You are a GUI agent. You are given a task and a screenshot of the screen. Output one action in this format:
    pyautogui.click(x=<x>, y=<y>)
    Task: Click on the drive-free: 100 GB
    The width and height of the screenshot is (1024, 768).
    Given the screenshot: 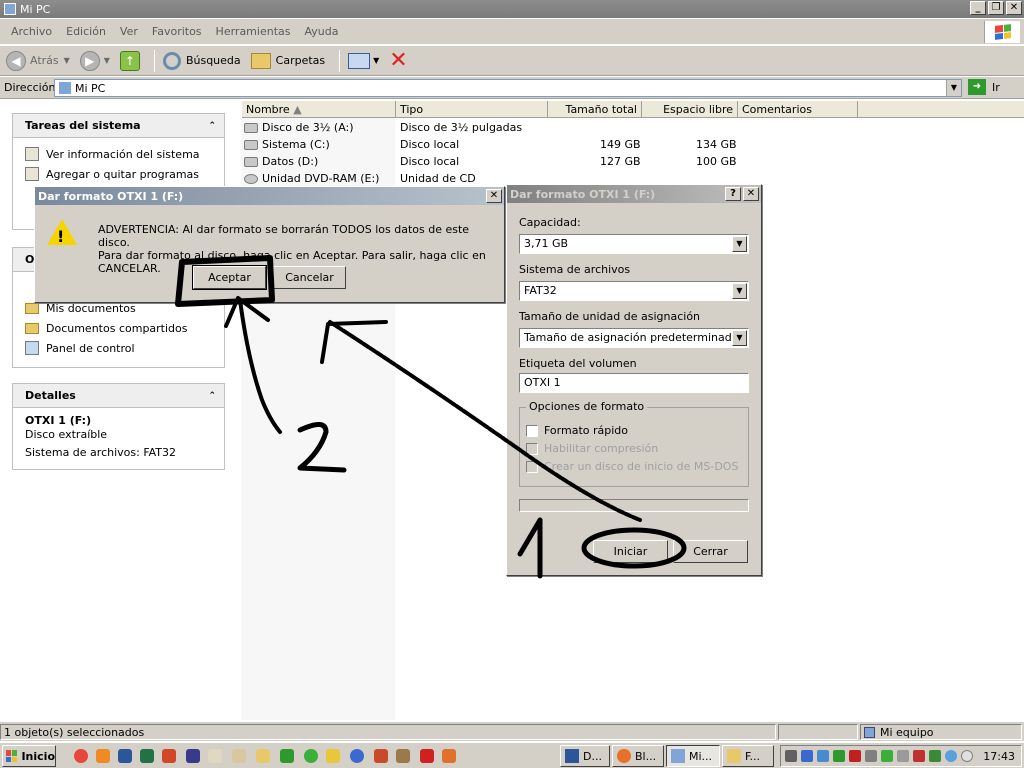 What is the action you would take?
    pyautogui.click(x=716, y=161)
    